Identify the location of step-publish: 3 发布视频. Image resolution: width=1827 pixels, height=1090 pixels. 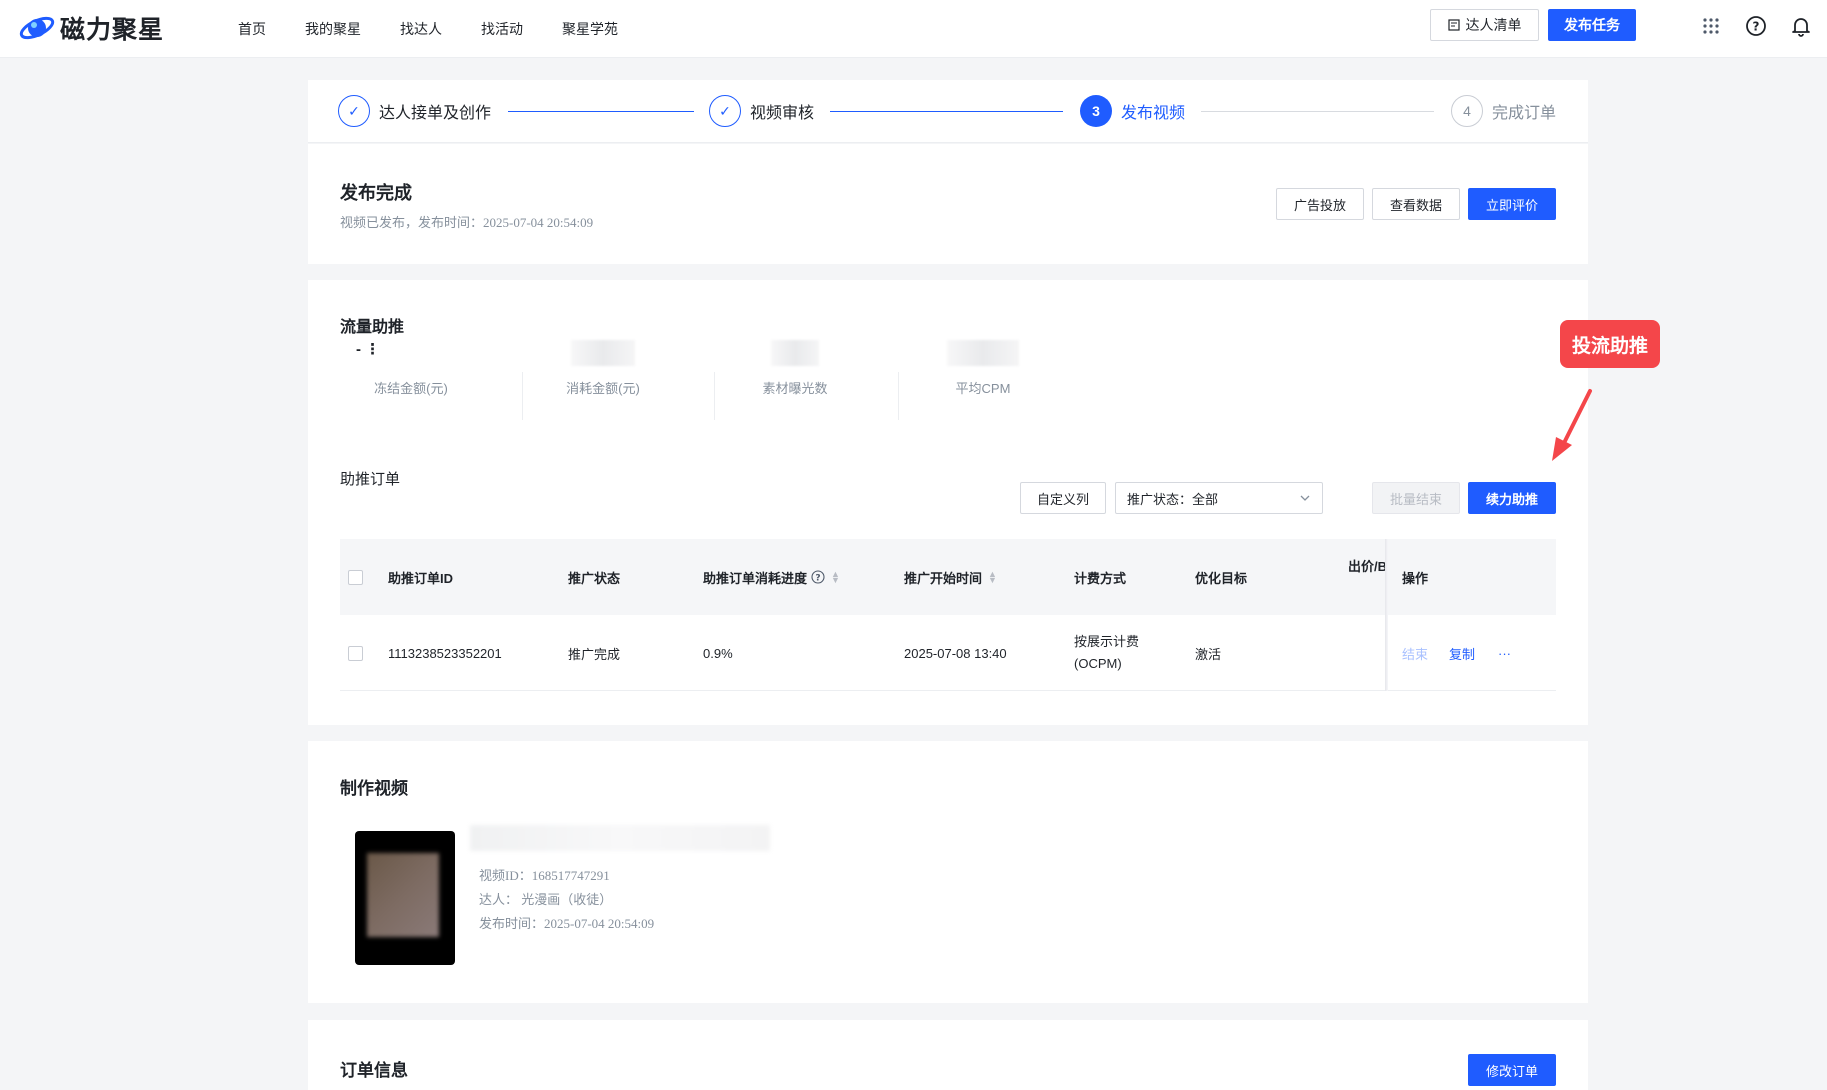
(1132, 111).